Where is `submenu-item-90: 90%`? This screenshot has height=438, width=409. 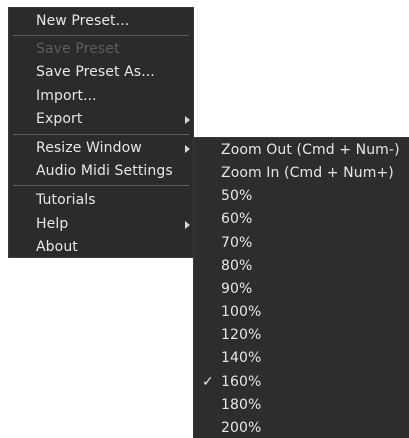 submenu-item-90: 90% is located at coordinates (301, 289).